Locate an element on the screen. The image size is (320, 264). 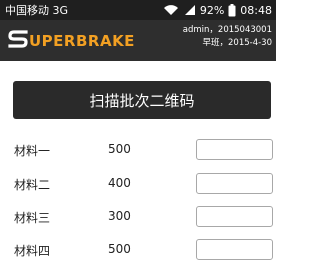
material-name: 材料三 is located at coordinates (32, 218).